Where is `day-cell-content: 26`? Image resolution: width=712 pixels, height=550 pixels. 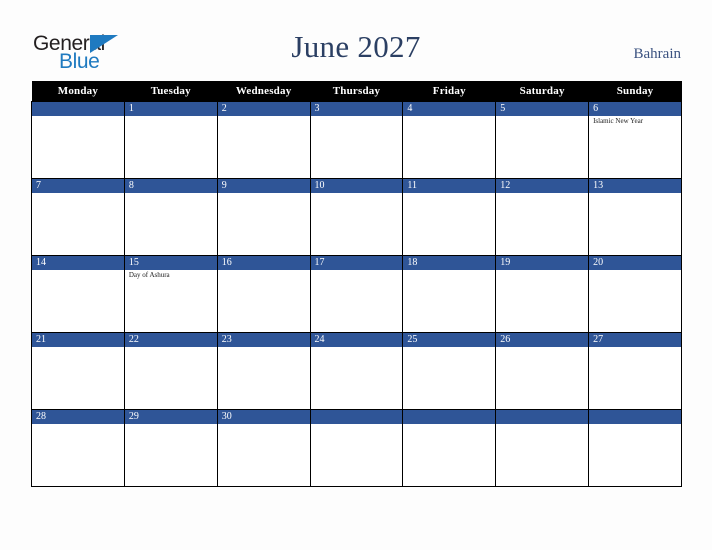
day-cell-content: 26 is located at coordinates (542, 371).